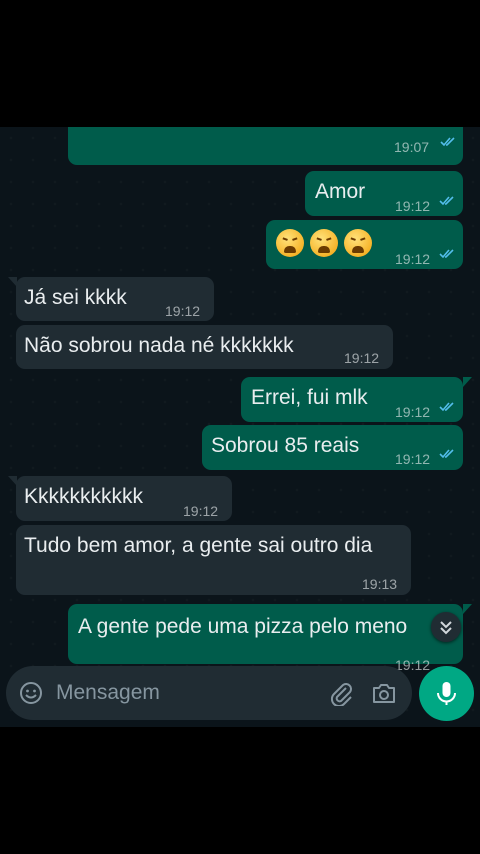  I want to click on message-bubble-outgoing: A gente pede uma pizza pelo meno 19:12, so click(265, 638).